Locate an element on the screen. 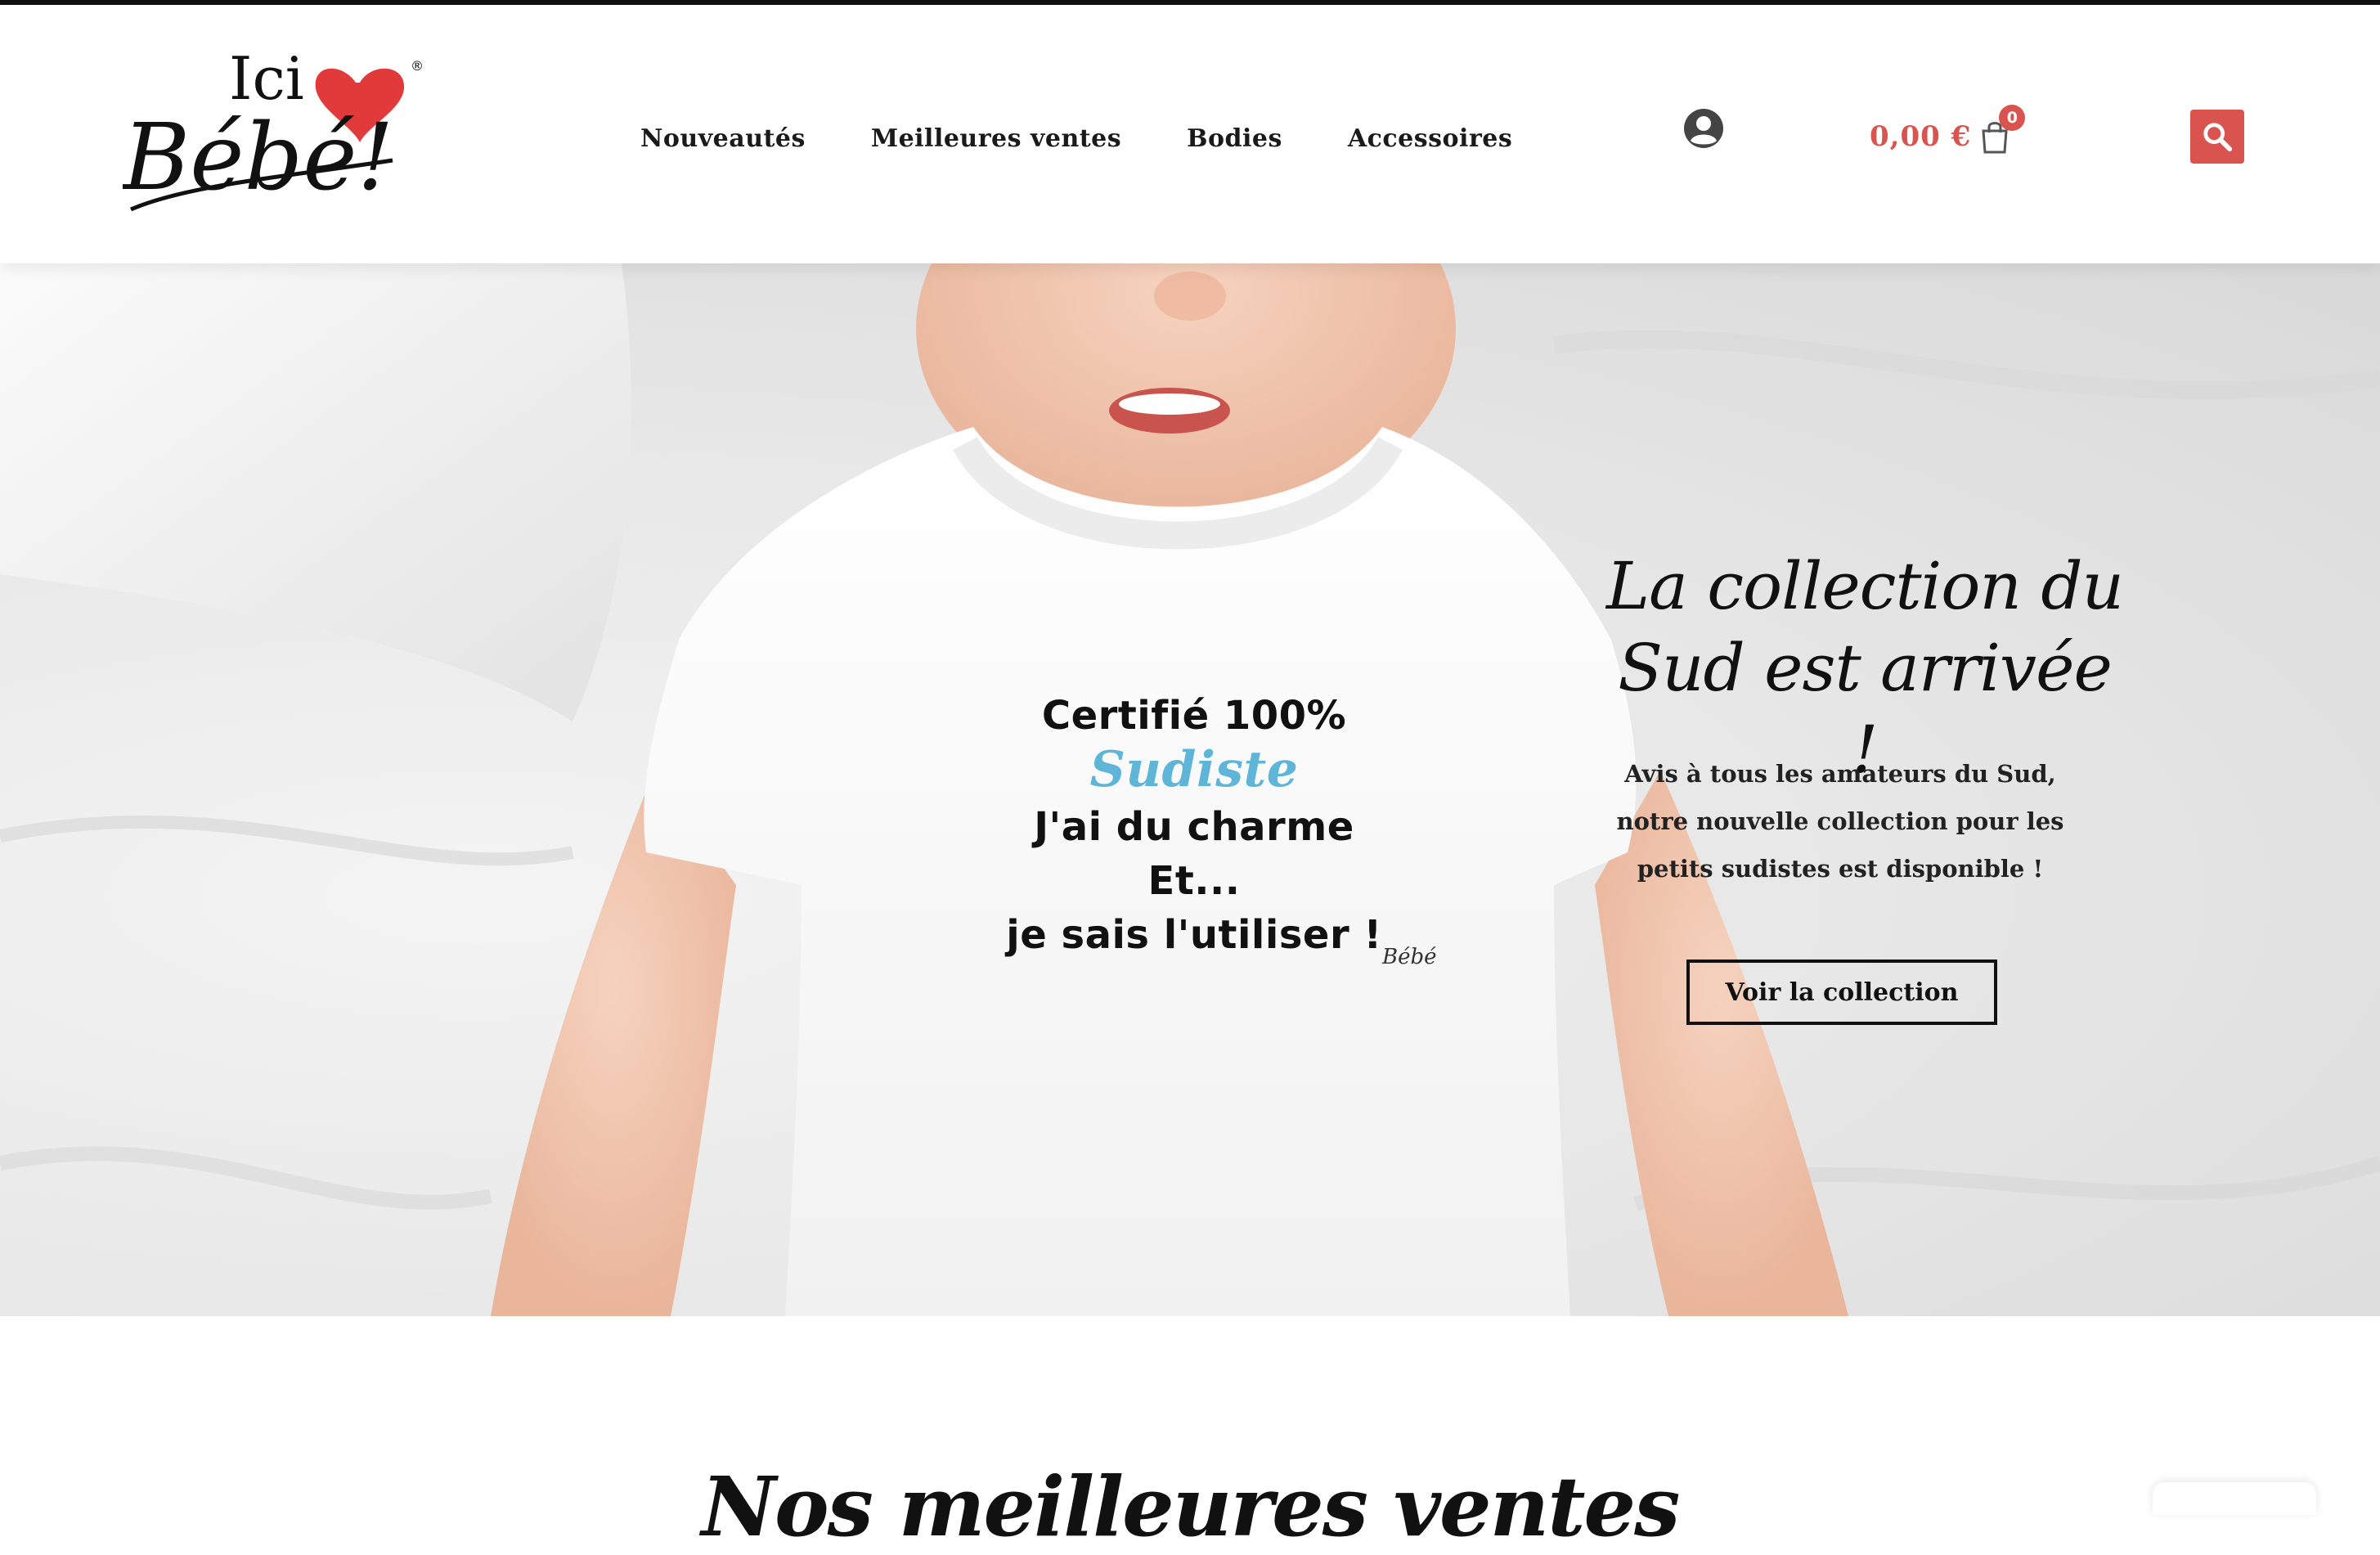 The width and height of the screenshot is (2380, 1555). search-button is located at coordinates (2217, 137).